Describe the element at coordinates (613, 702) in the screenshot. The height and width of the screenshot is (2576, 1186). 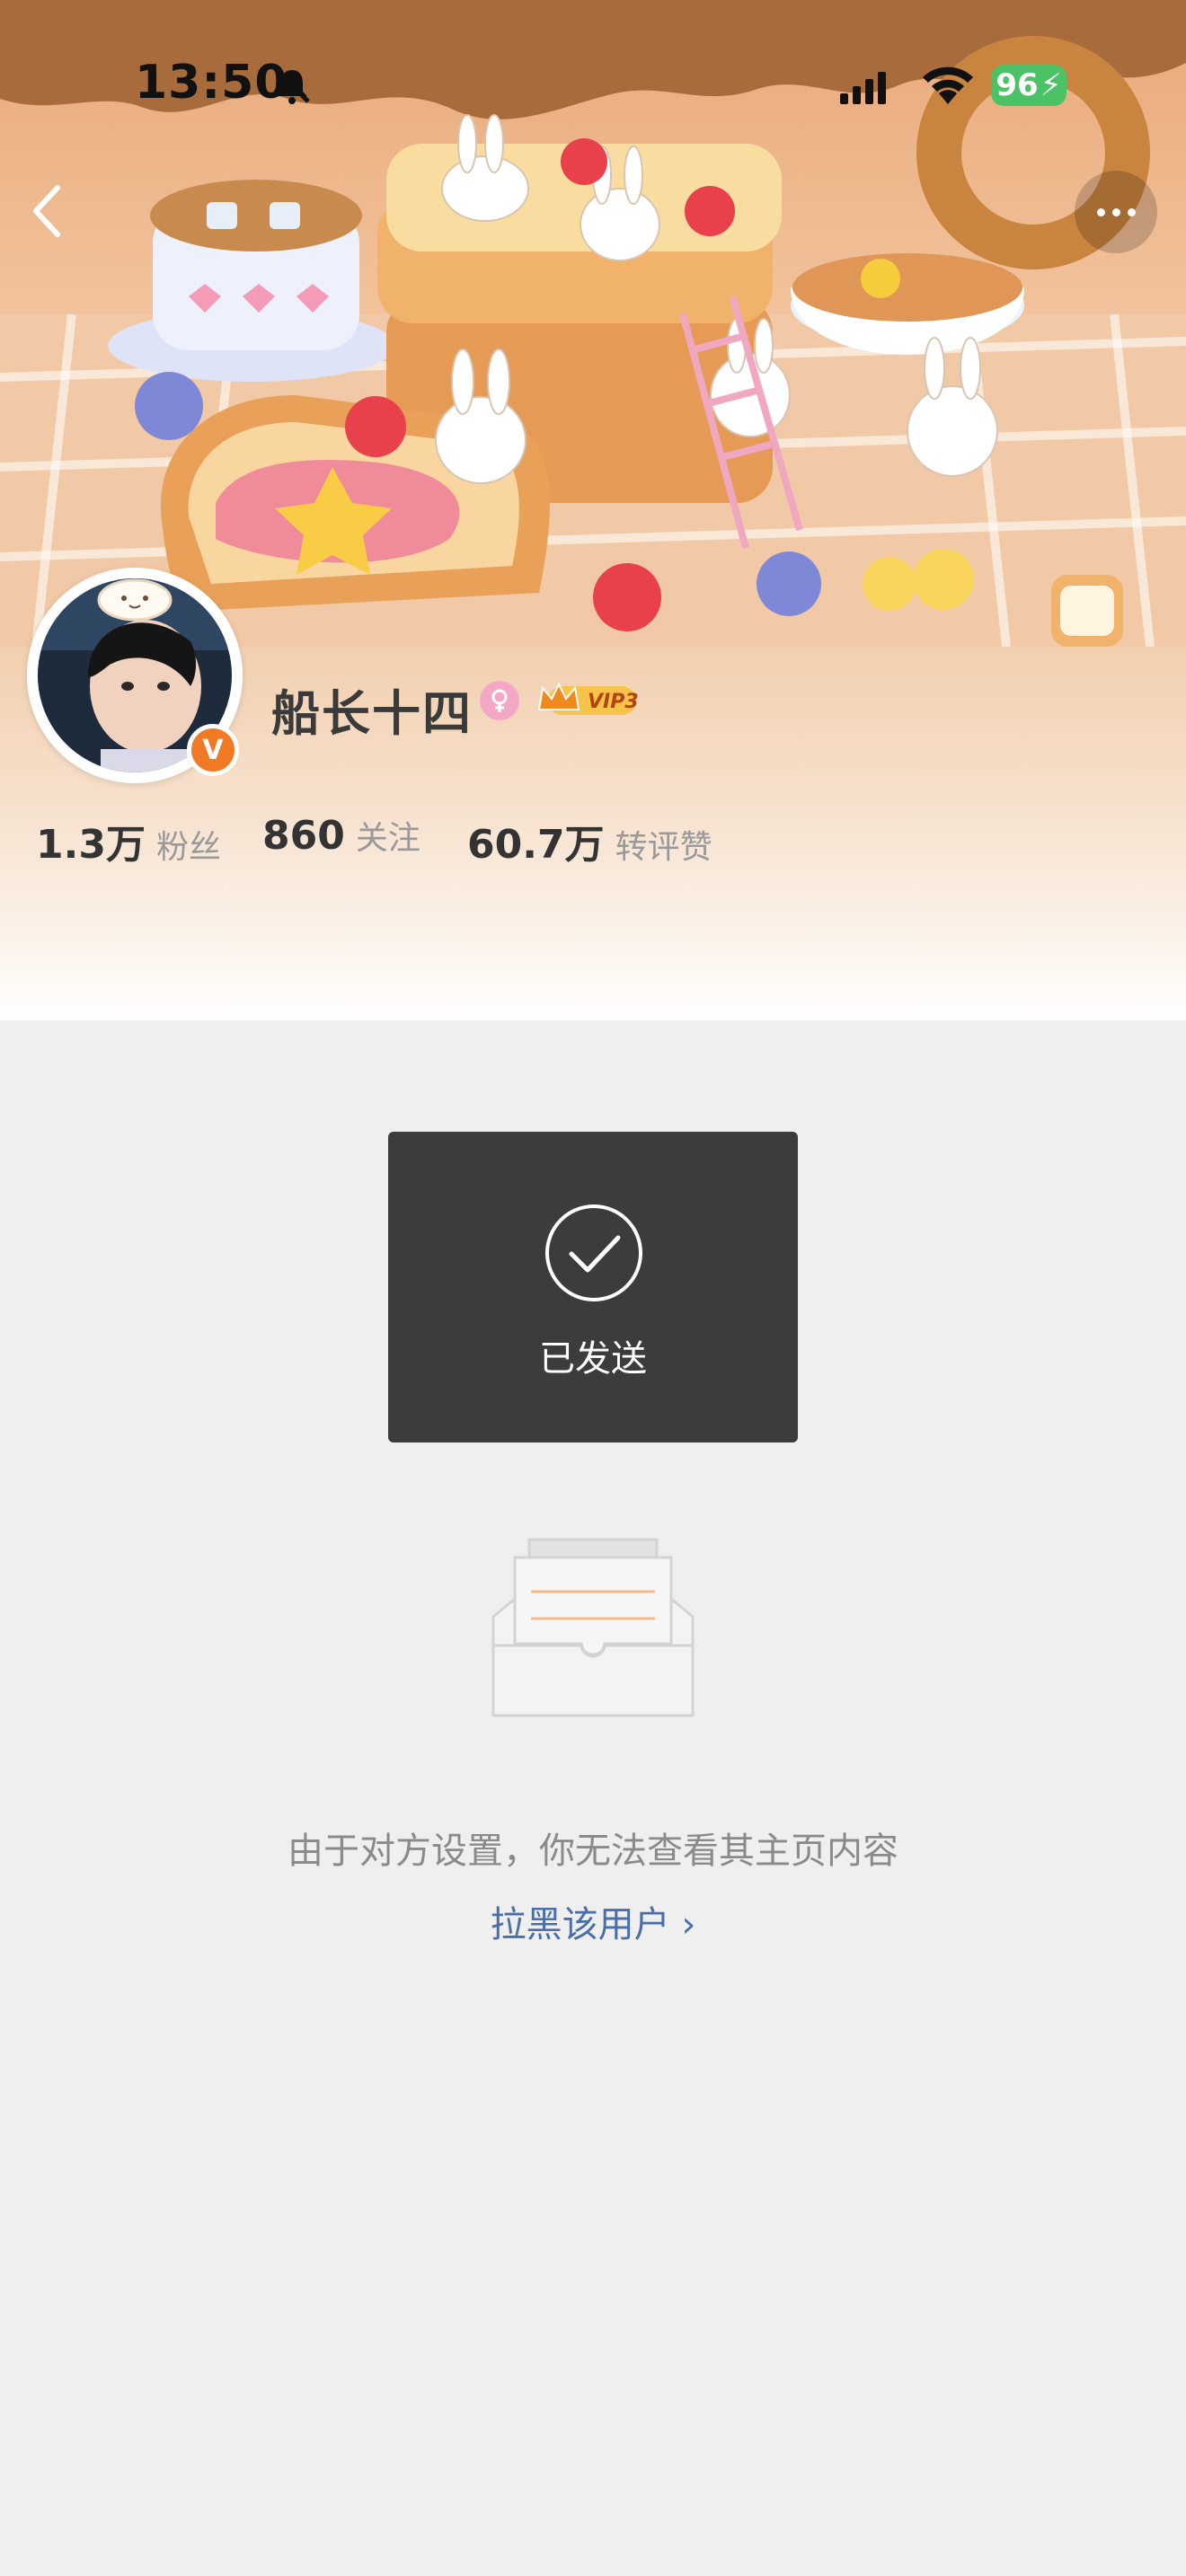
I see `svg-text: VIP3` at that location.